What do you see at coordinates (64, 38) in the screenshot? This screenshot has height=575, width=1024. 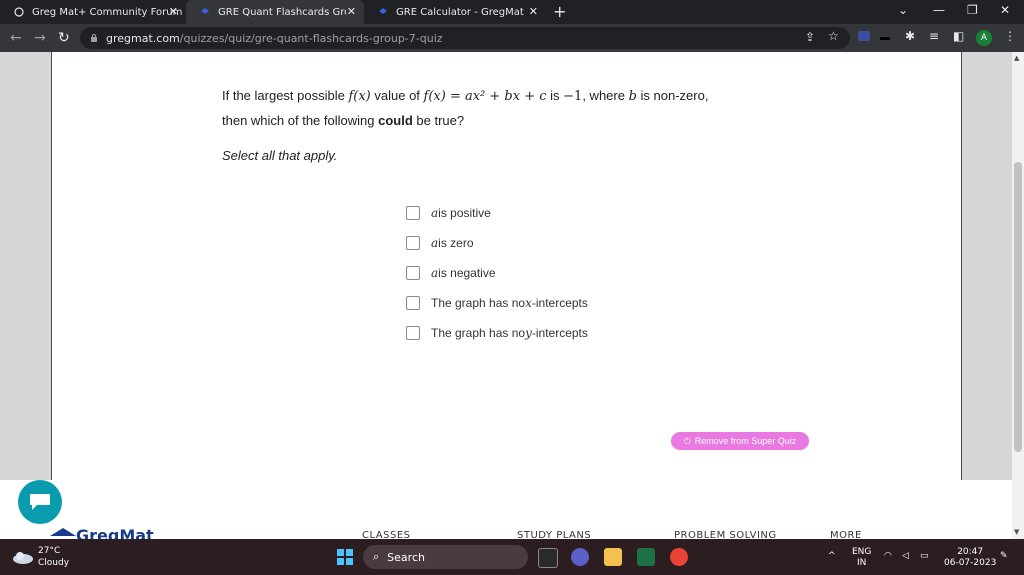 I see `reload-icon: ↻` at bounding box center [64, 38].